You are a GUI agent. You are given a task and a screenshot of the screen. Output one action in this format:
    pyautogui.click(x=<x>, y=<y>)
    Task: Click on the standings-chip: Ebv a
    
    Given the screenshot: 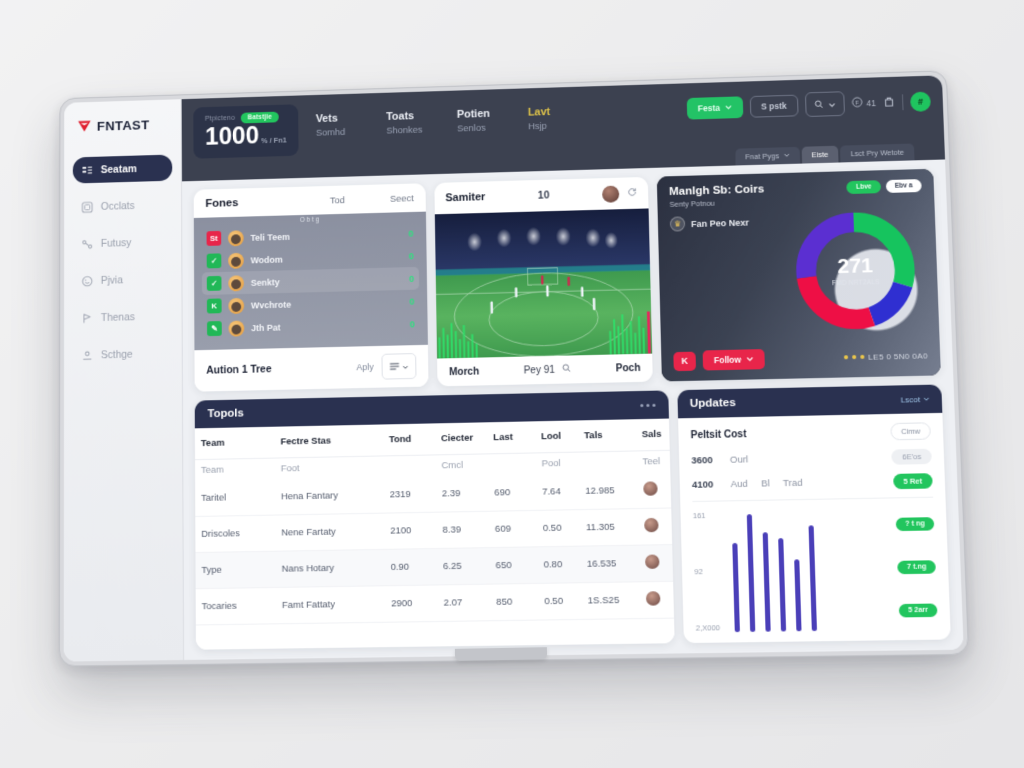 What is the action you would take?
    pyautogui.click(x=903, y=186)
    